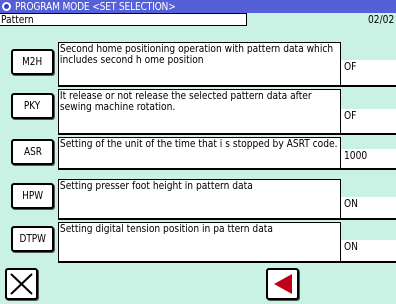  What do you see at coordinates (6, 6) in the screenshot?
I see `mode-indicator-icon` at bounding box center [6, 6].